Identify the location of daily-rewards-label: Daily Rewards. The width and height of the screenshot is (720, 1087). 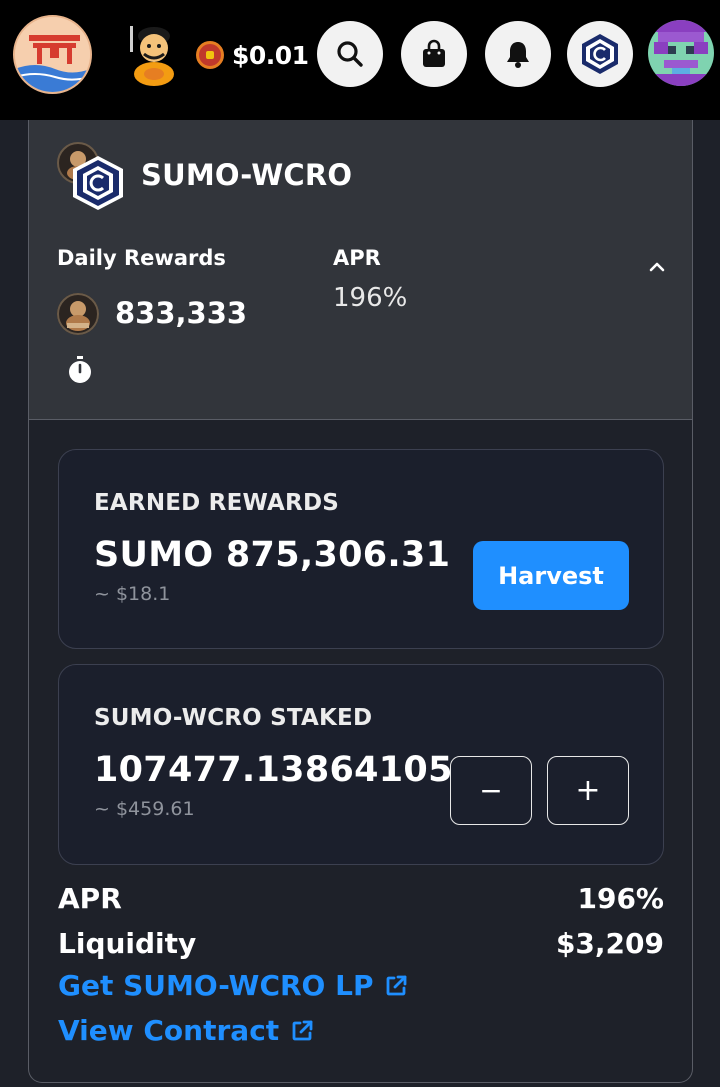
(141, 258).